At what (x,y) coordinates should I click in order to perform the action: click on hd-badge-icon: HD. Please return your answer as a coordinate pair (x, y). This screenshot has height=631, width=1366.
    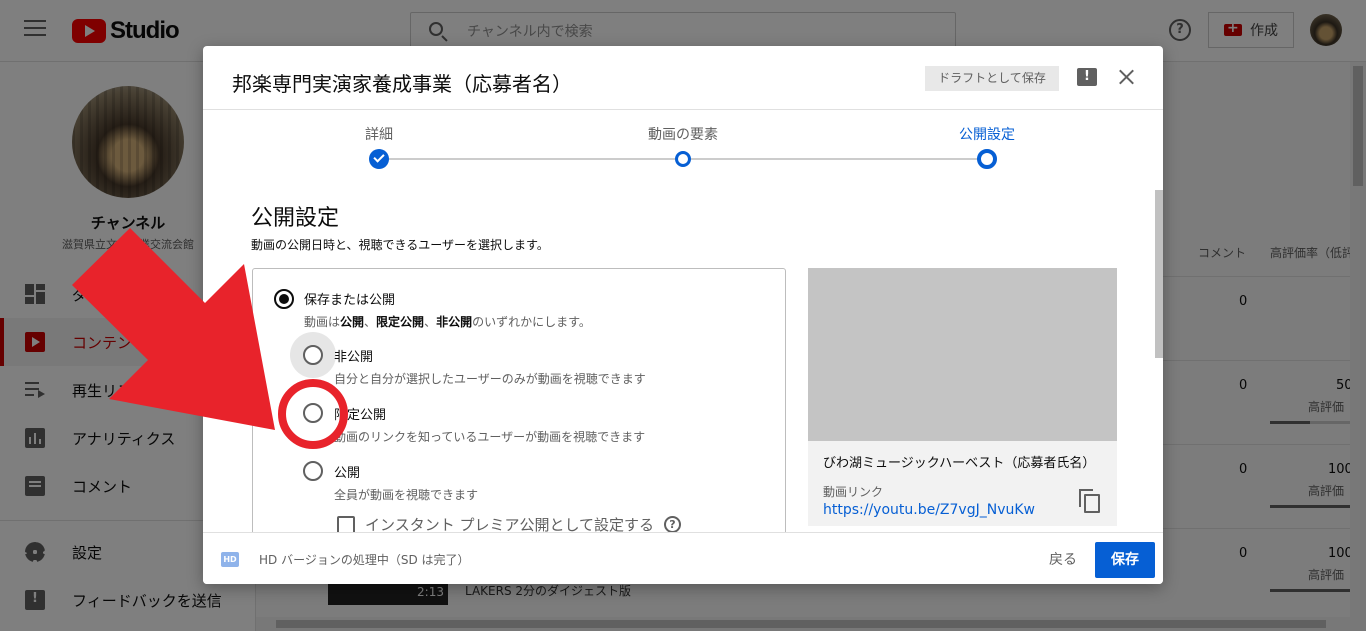
    Looking at the image, I should click on (230, 559).